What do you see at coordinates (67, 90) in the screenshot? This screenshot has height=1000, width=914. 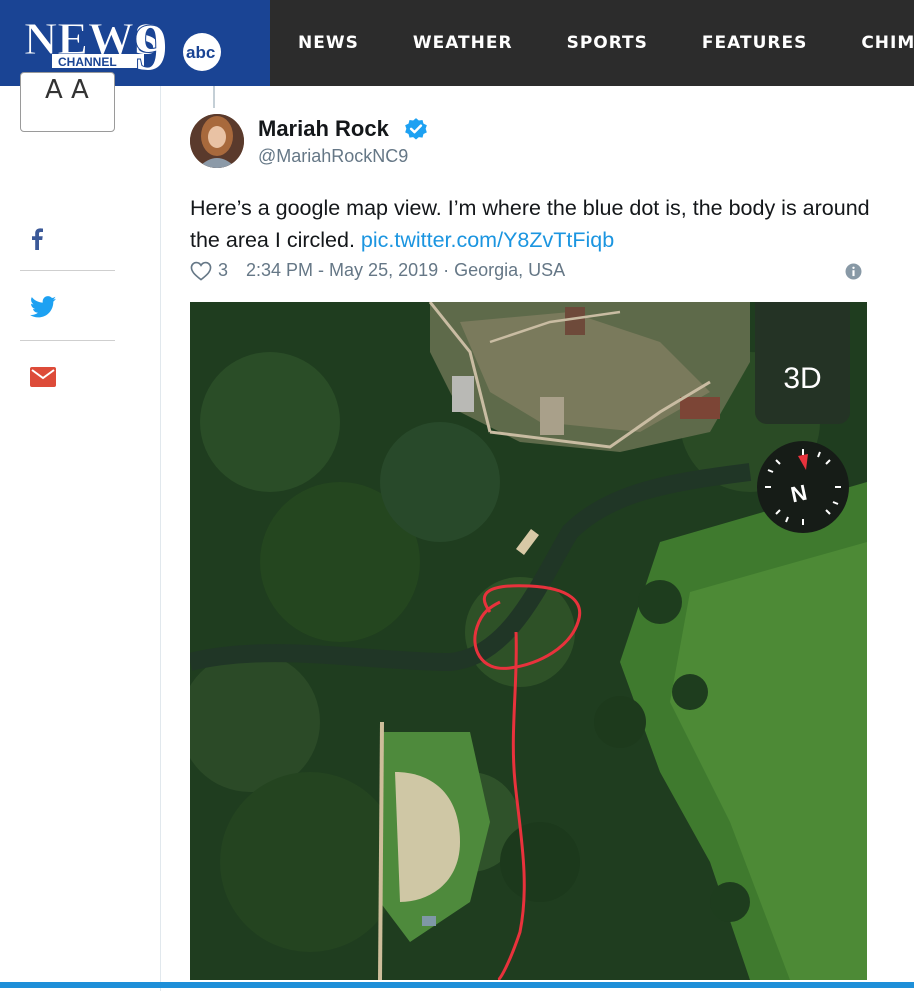 I see `text-size-icon: A A` at bounding box center [67, 90].